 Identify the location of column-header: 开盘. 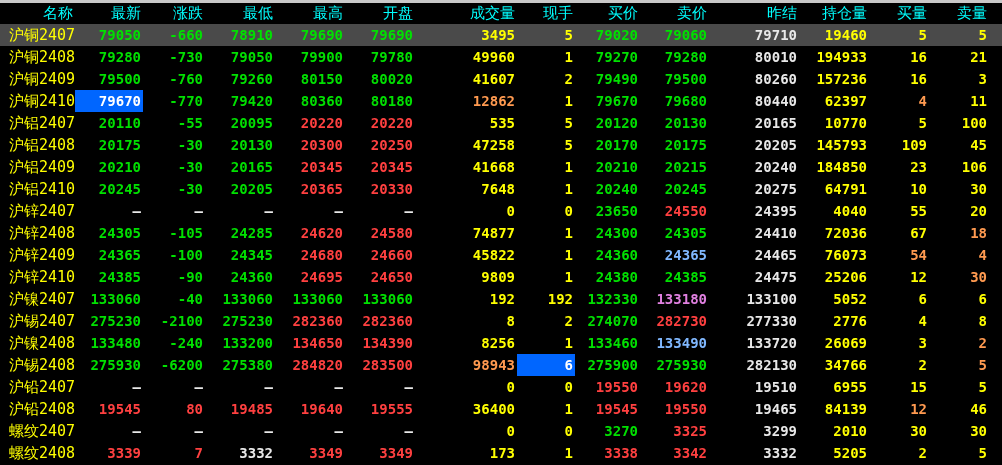
(380, 13).